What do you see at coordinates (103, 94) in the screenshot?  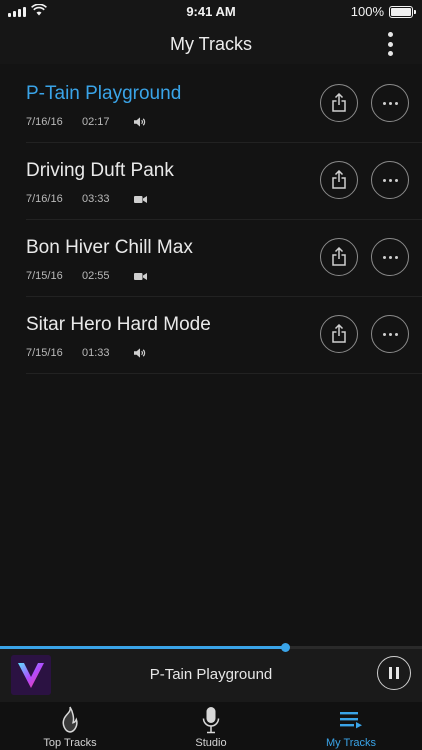 I see `track-name: P-Tain Playground` at bounding box center [103, 94].